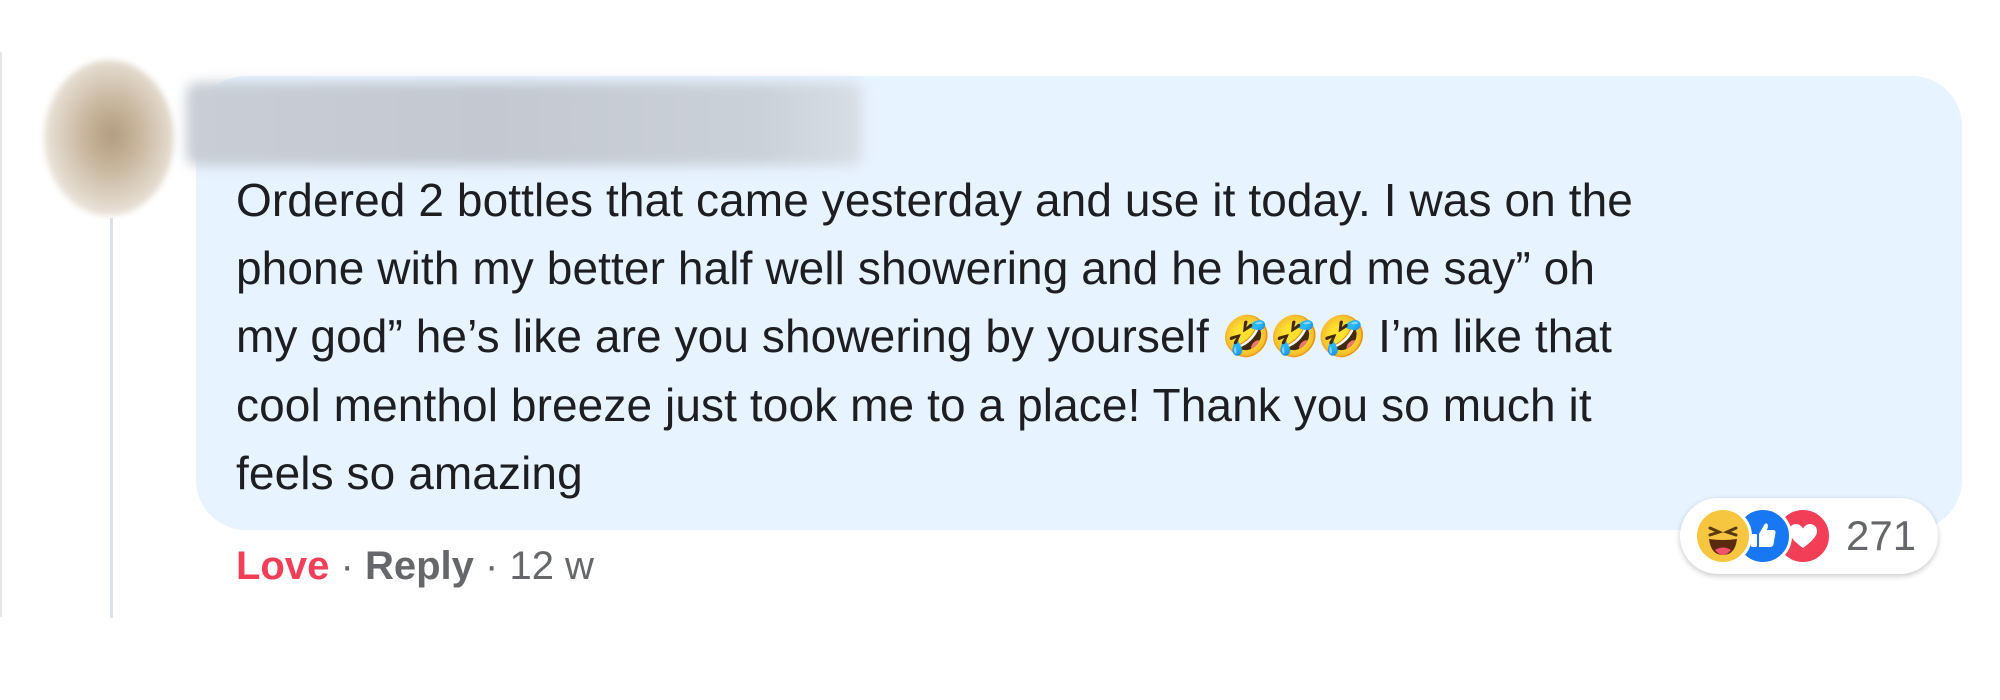 This screenshot has width=2000, height=700. I want to click on avatar, so click(109, 138).